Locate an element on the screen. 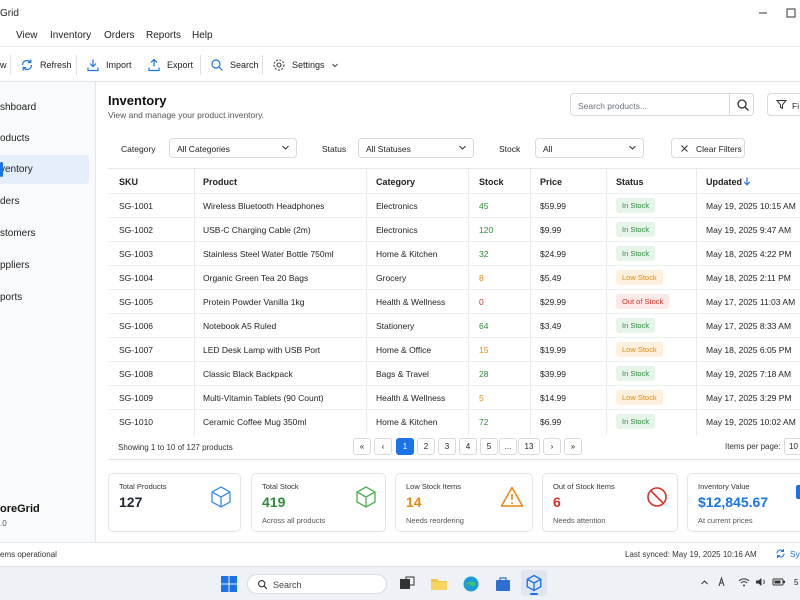 This screenshot has width=800, height=600. page-button-13: 13 is located at coordinates (529, 446).